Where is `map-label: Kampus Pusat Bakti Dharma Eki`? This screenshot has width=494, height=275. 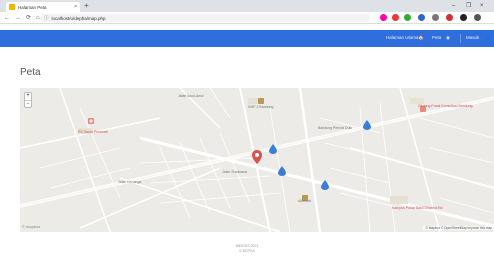
map-label: Kampus Pusat Bakti Dharma Eki is located at coordinates (417, 208).